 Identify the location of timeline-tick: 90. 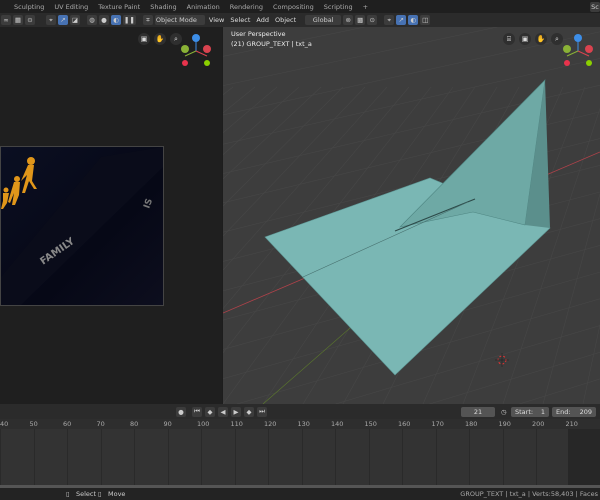
(167, 424).